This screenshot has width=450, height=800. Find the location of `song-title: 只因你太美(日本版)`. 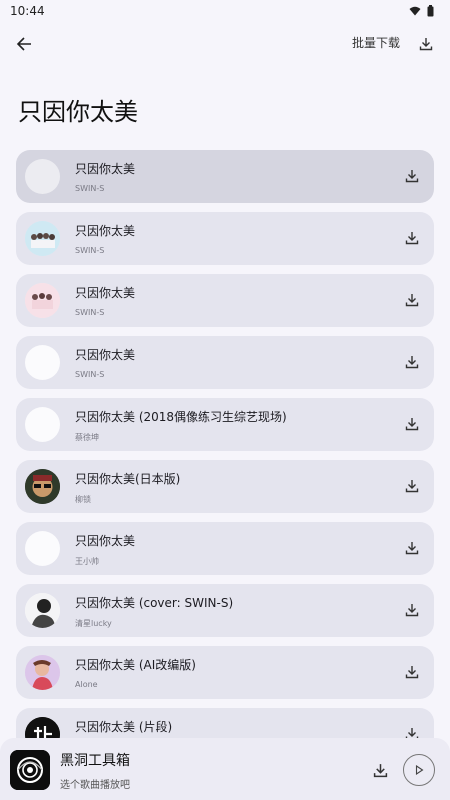

song-title: 只因你太美(日本版) is located at coordinates (128, 479).